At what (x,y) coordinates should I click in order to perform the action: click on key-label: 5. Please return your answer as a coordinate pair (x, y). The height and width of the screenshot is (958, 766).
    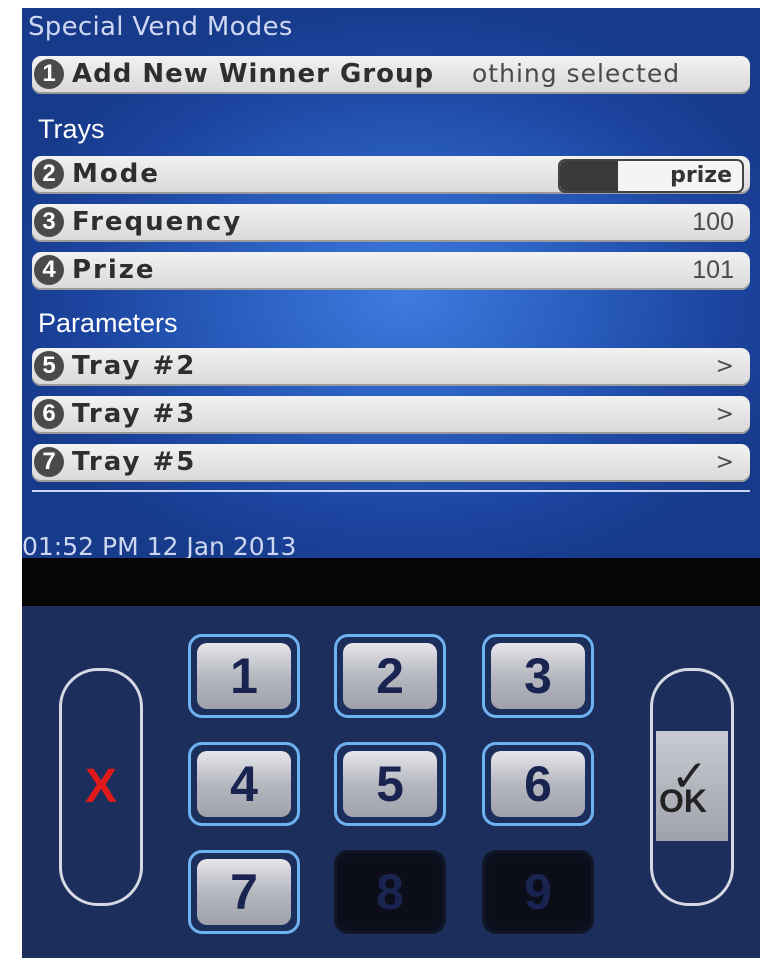
    Looking at the image, I should click on (390, 784).